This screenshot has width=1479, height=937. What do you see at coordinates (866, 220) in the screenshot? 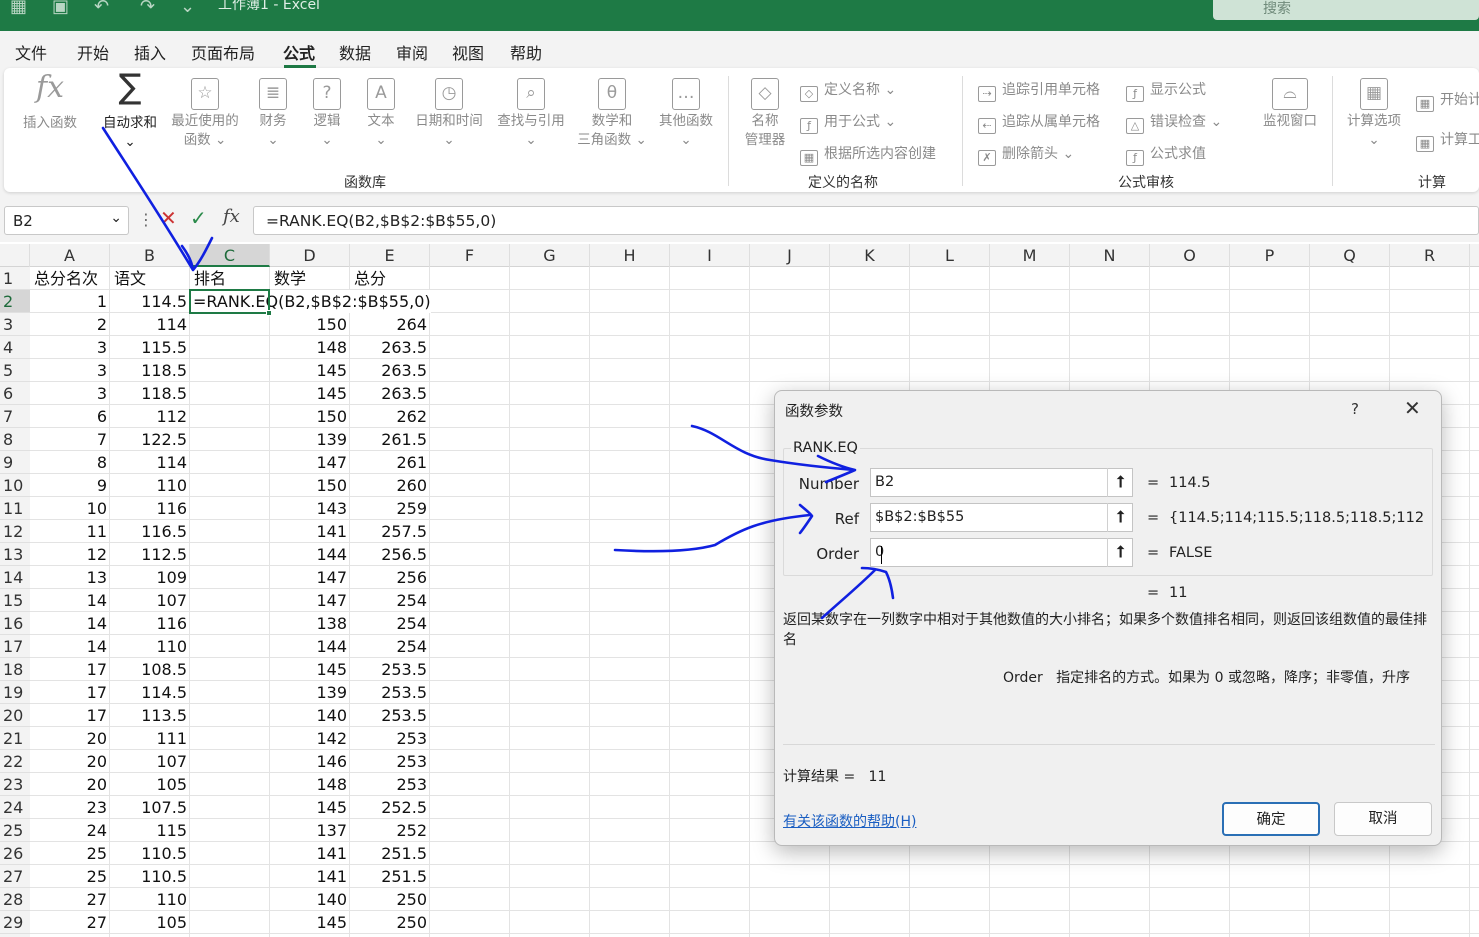
I see `formula-input: =RANK.EQ(B2,$B$2:$B$55,0)` at bounding box center [866, 220].